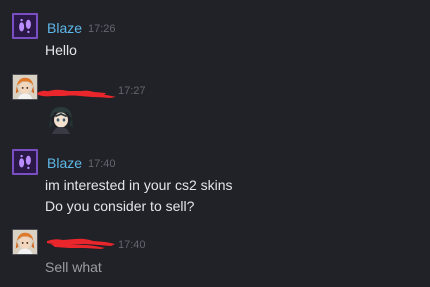 The height and width of the screenshot is (287, 430). What do you see at coordinates (132, 91) in the screenshot?
I see `timestamp: 17:27` at bounding box center [132, 91].